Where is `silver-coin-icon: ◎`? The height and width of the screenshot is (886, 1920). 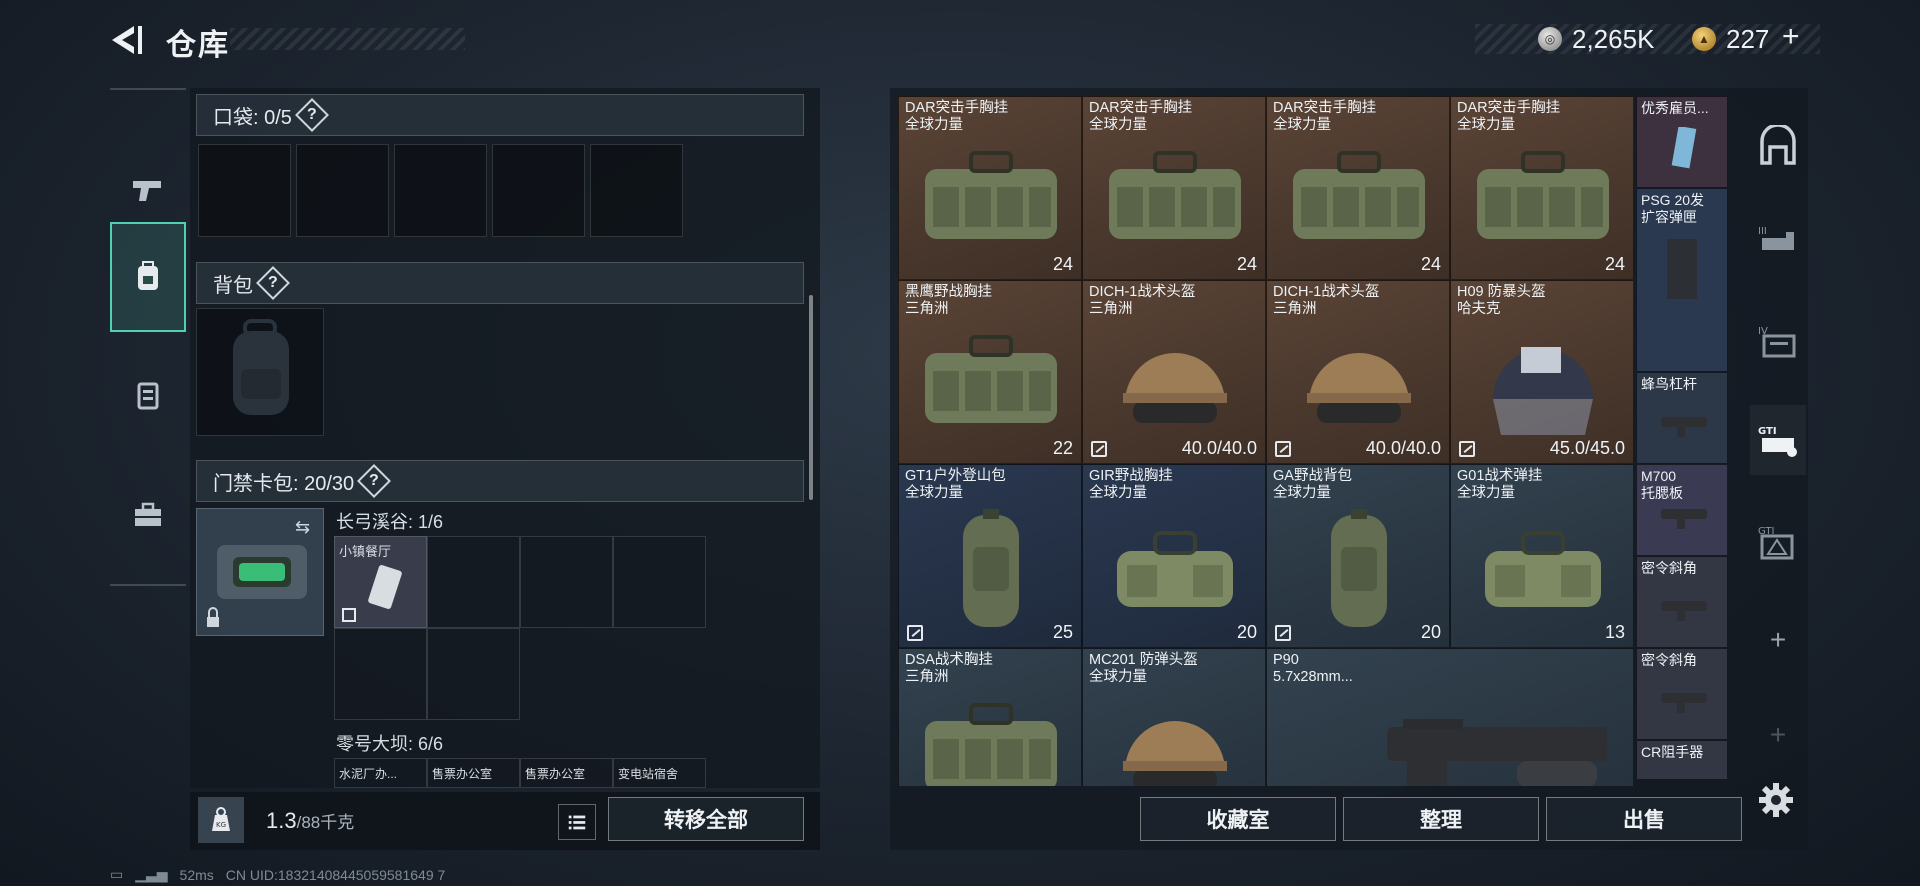
silver-coin-icon: ◎ is located at coordinates (1550, 39).